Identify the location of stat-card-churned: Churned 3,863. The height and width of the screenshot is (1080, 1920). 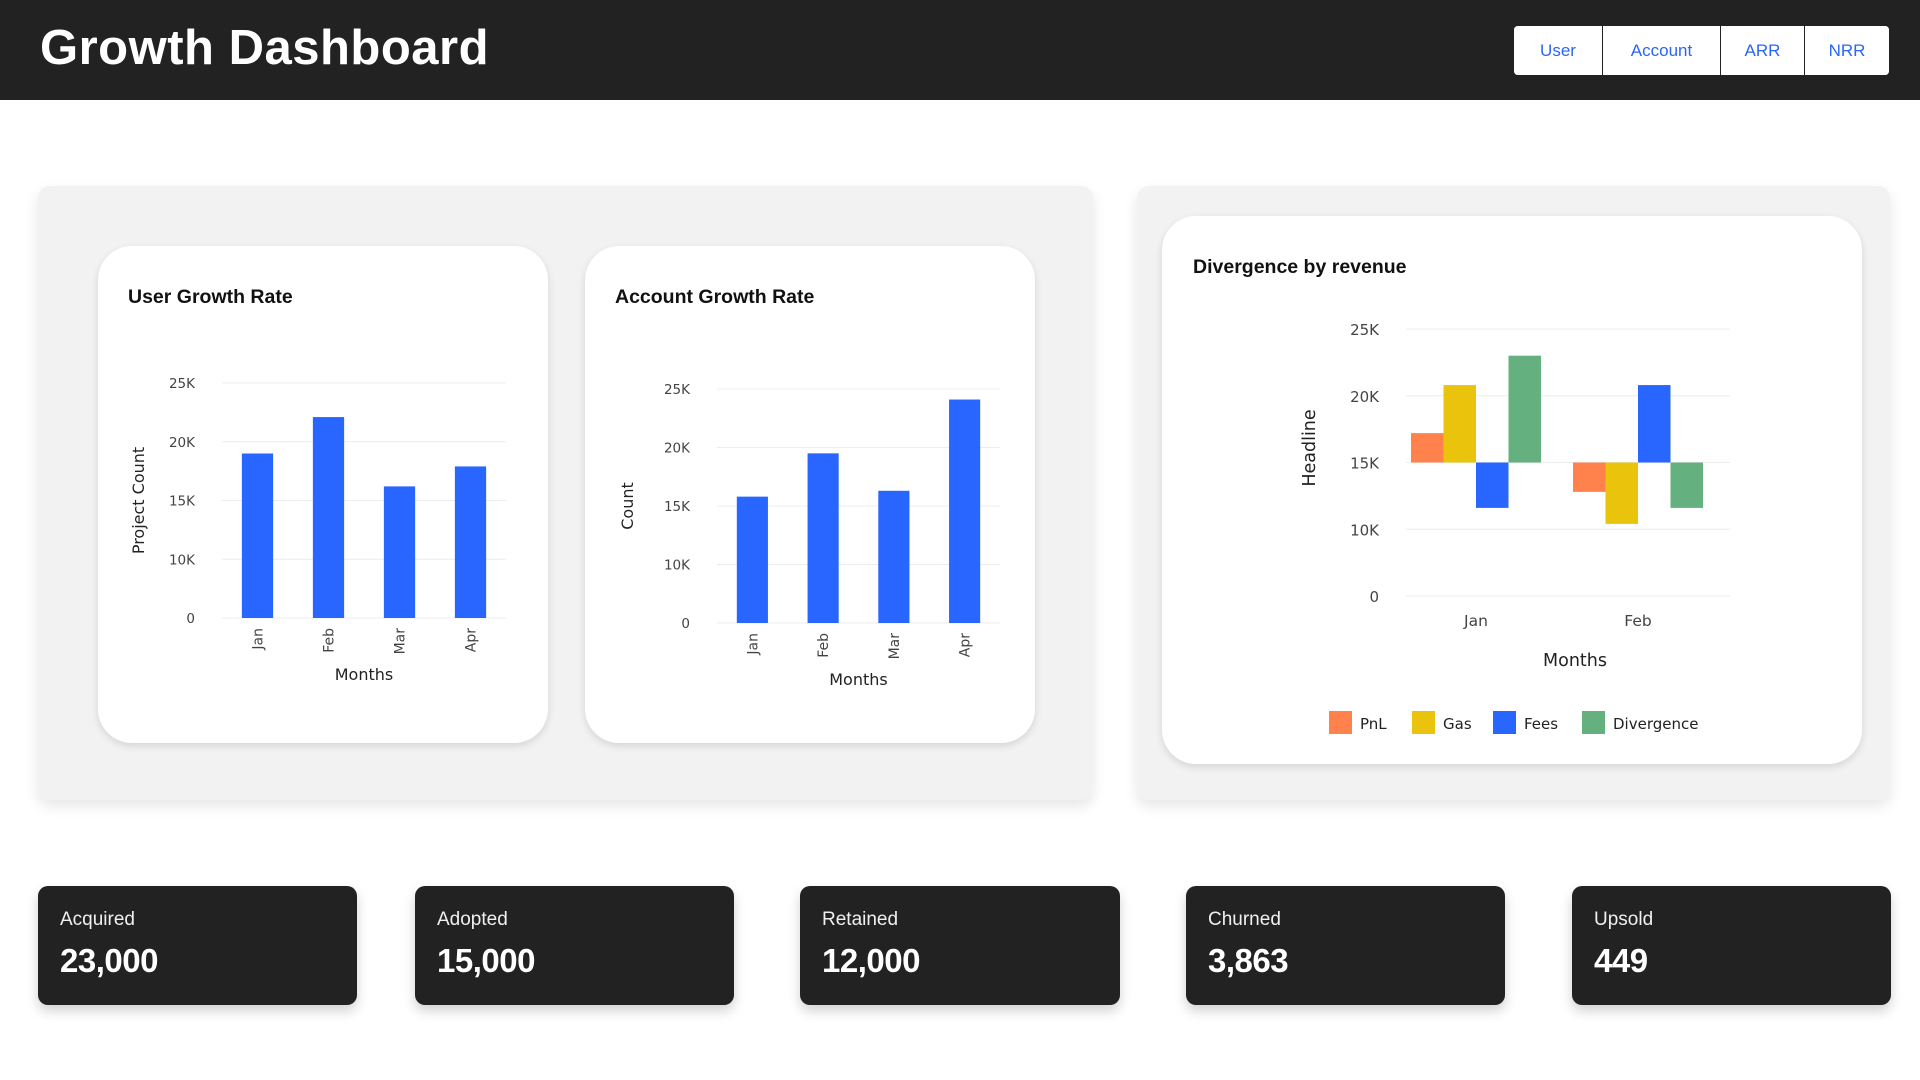
(1345, 945).